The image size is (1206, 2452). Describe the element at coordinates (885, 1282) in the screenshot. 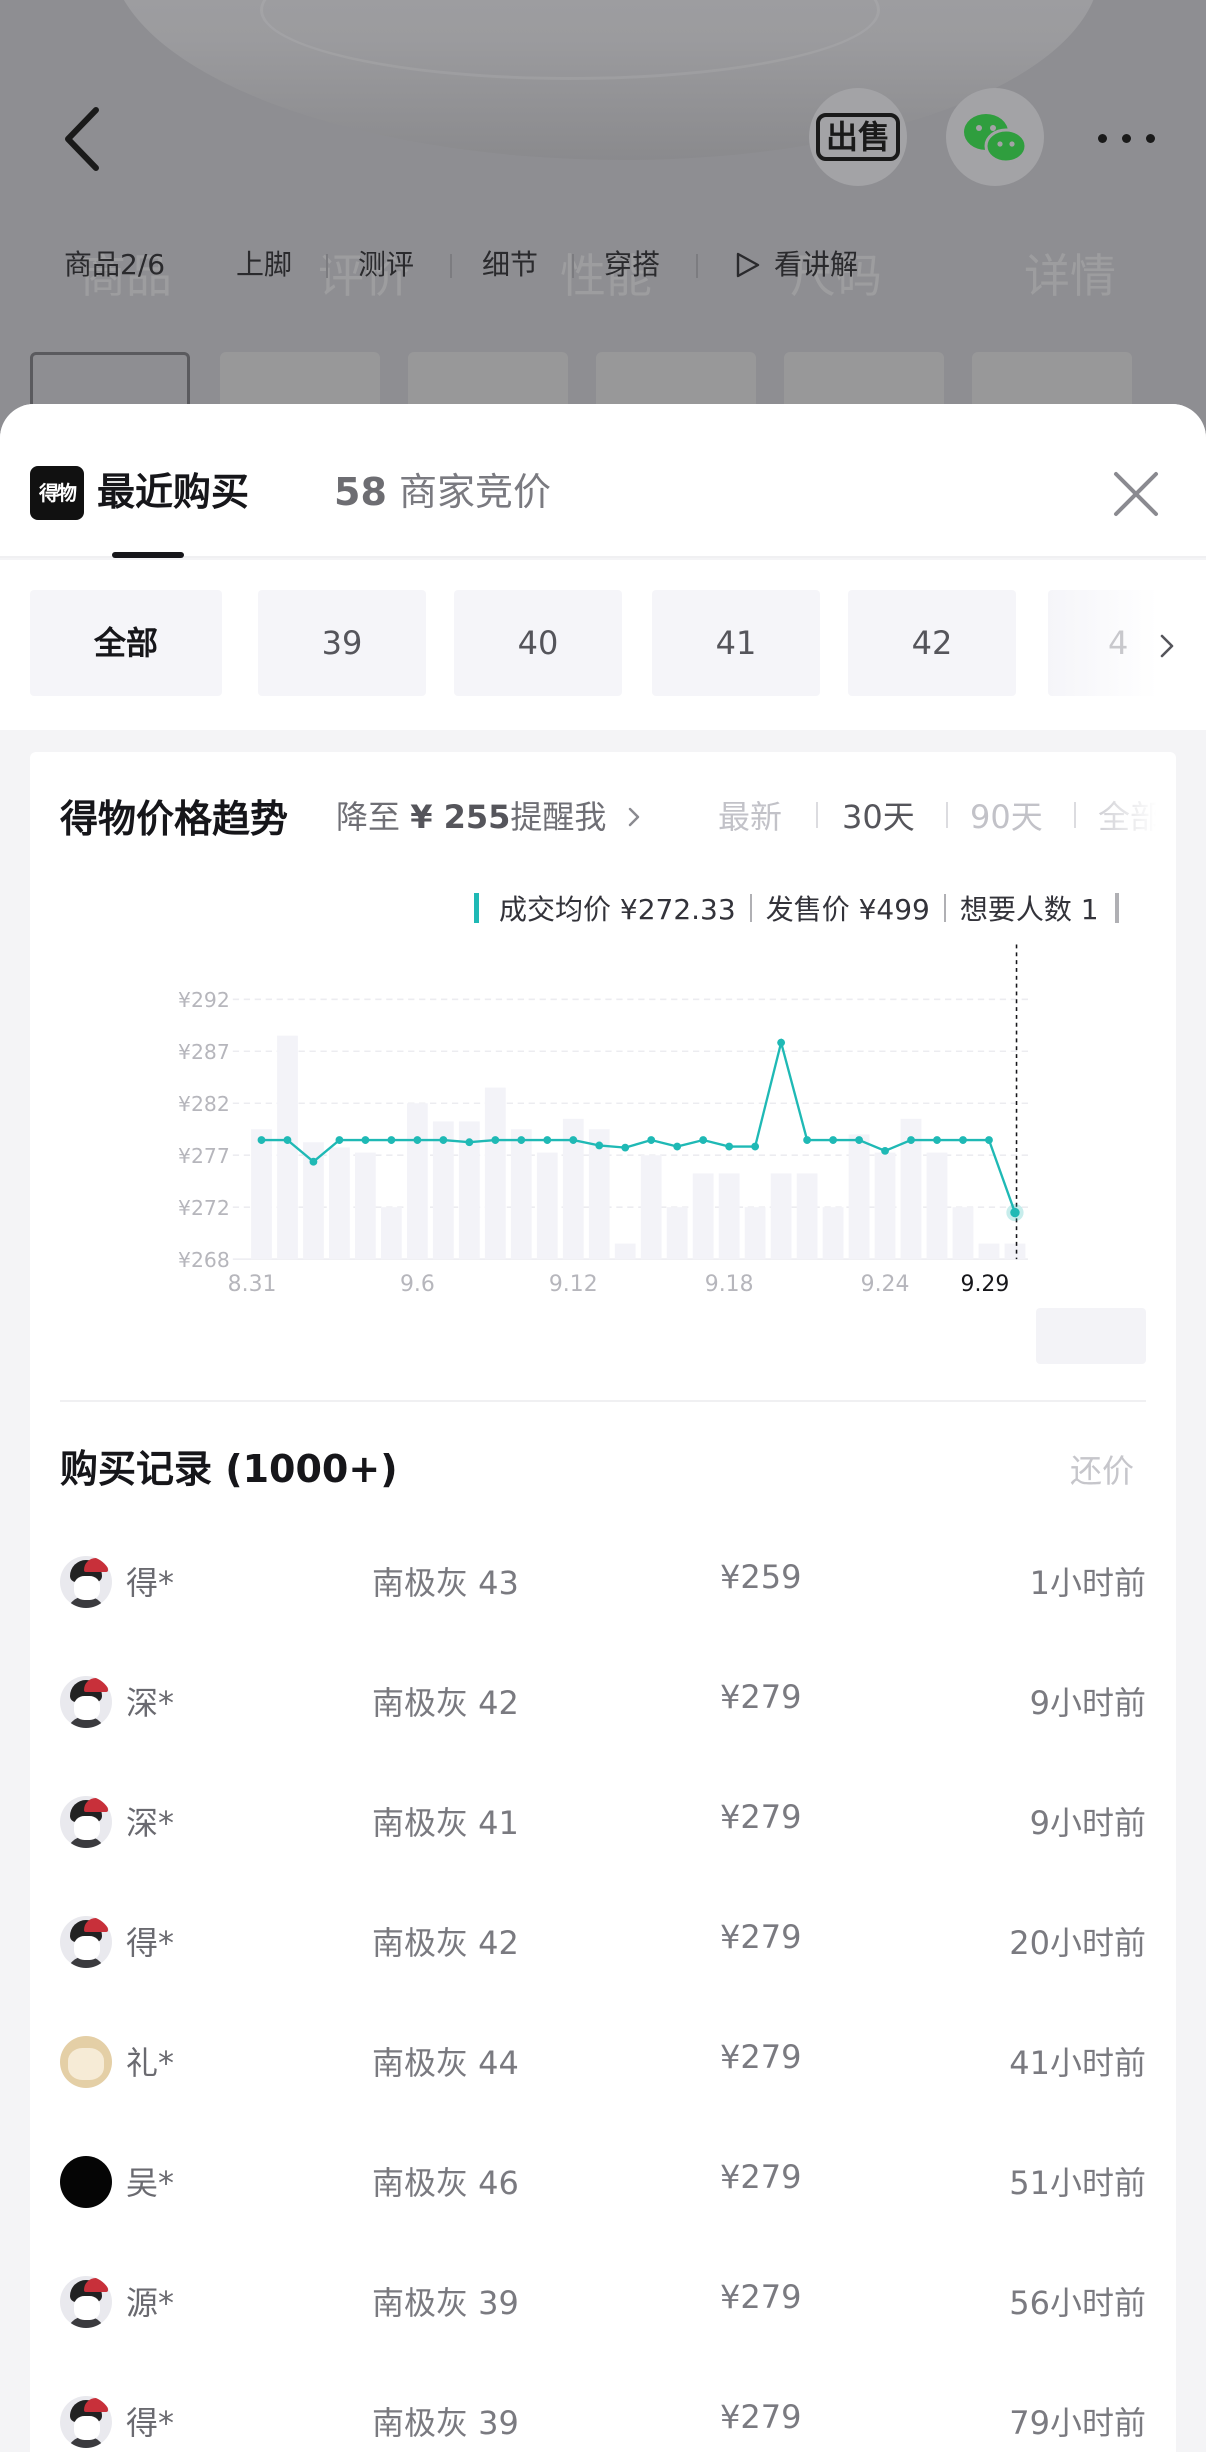

I see `x-tick-label: 9.24` at that location.